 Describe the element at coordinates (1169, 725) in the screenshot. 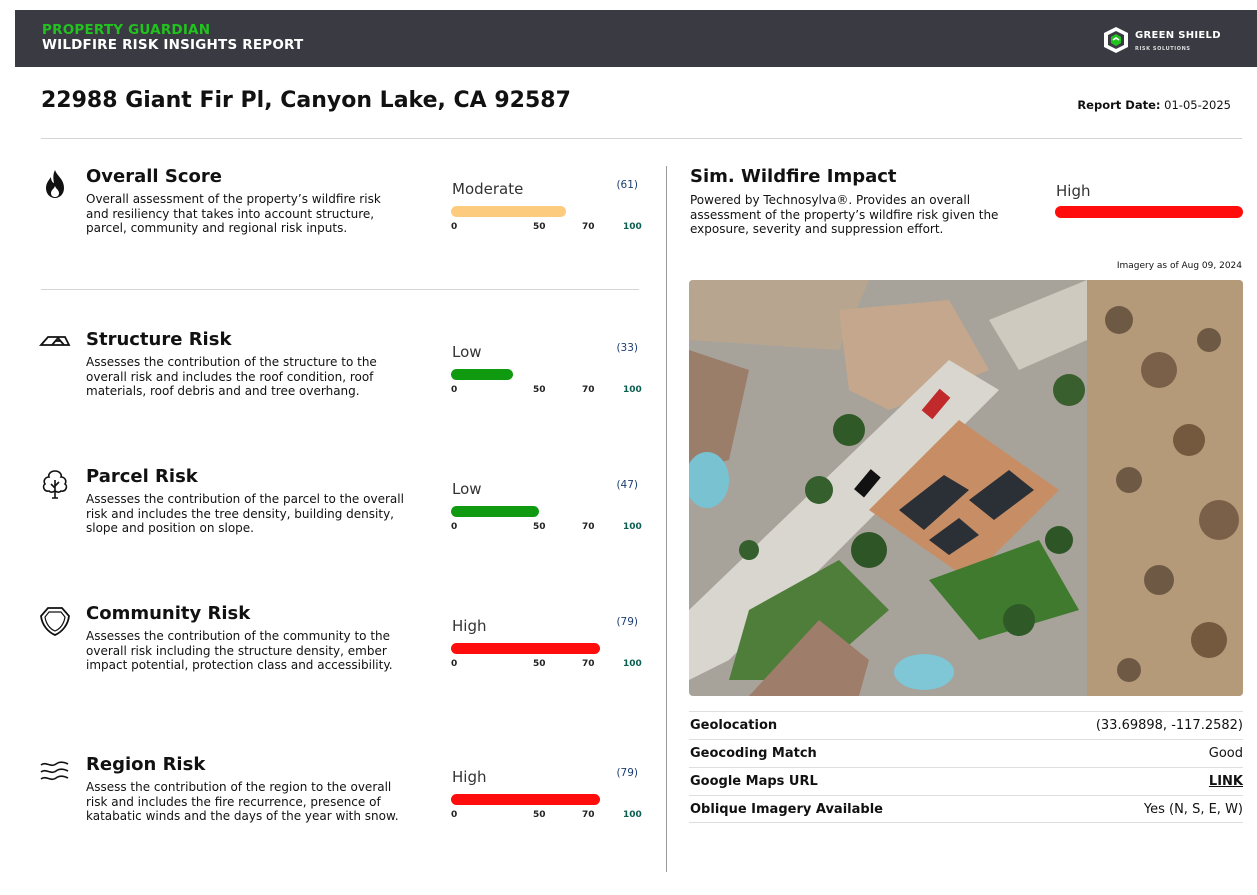

I see `info-value: (33.69898, -117.2582)` at that location.